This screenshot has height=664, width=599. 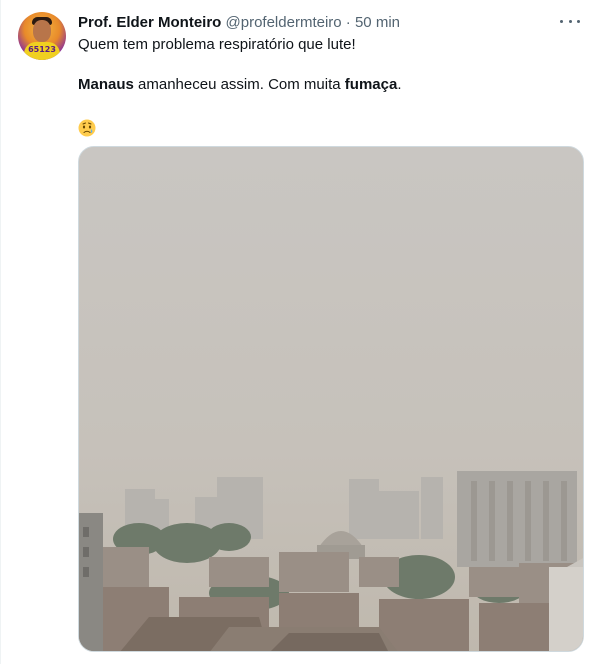 I want to click on avatar-badge: 65123, so click(x=42, y=49).